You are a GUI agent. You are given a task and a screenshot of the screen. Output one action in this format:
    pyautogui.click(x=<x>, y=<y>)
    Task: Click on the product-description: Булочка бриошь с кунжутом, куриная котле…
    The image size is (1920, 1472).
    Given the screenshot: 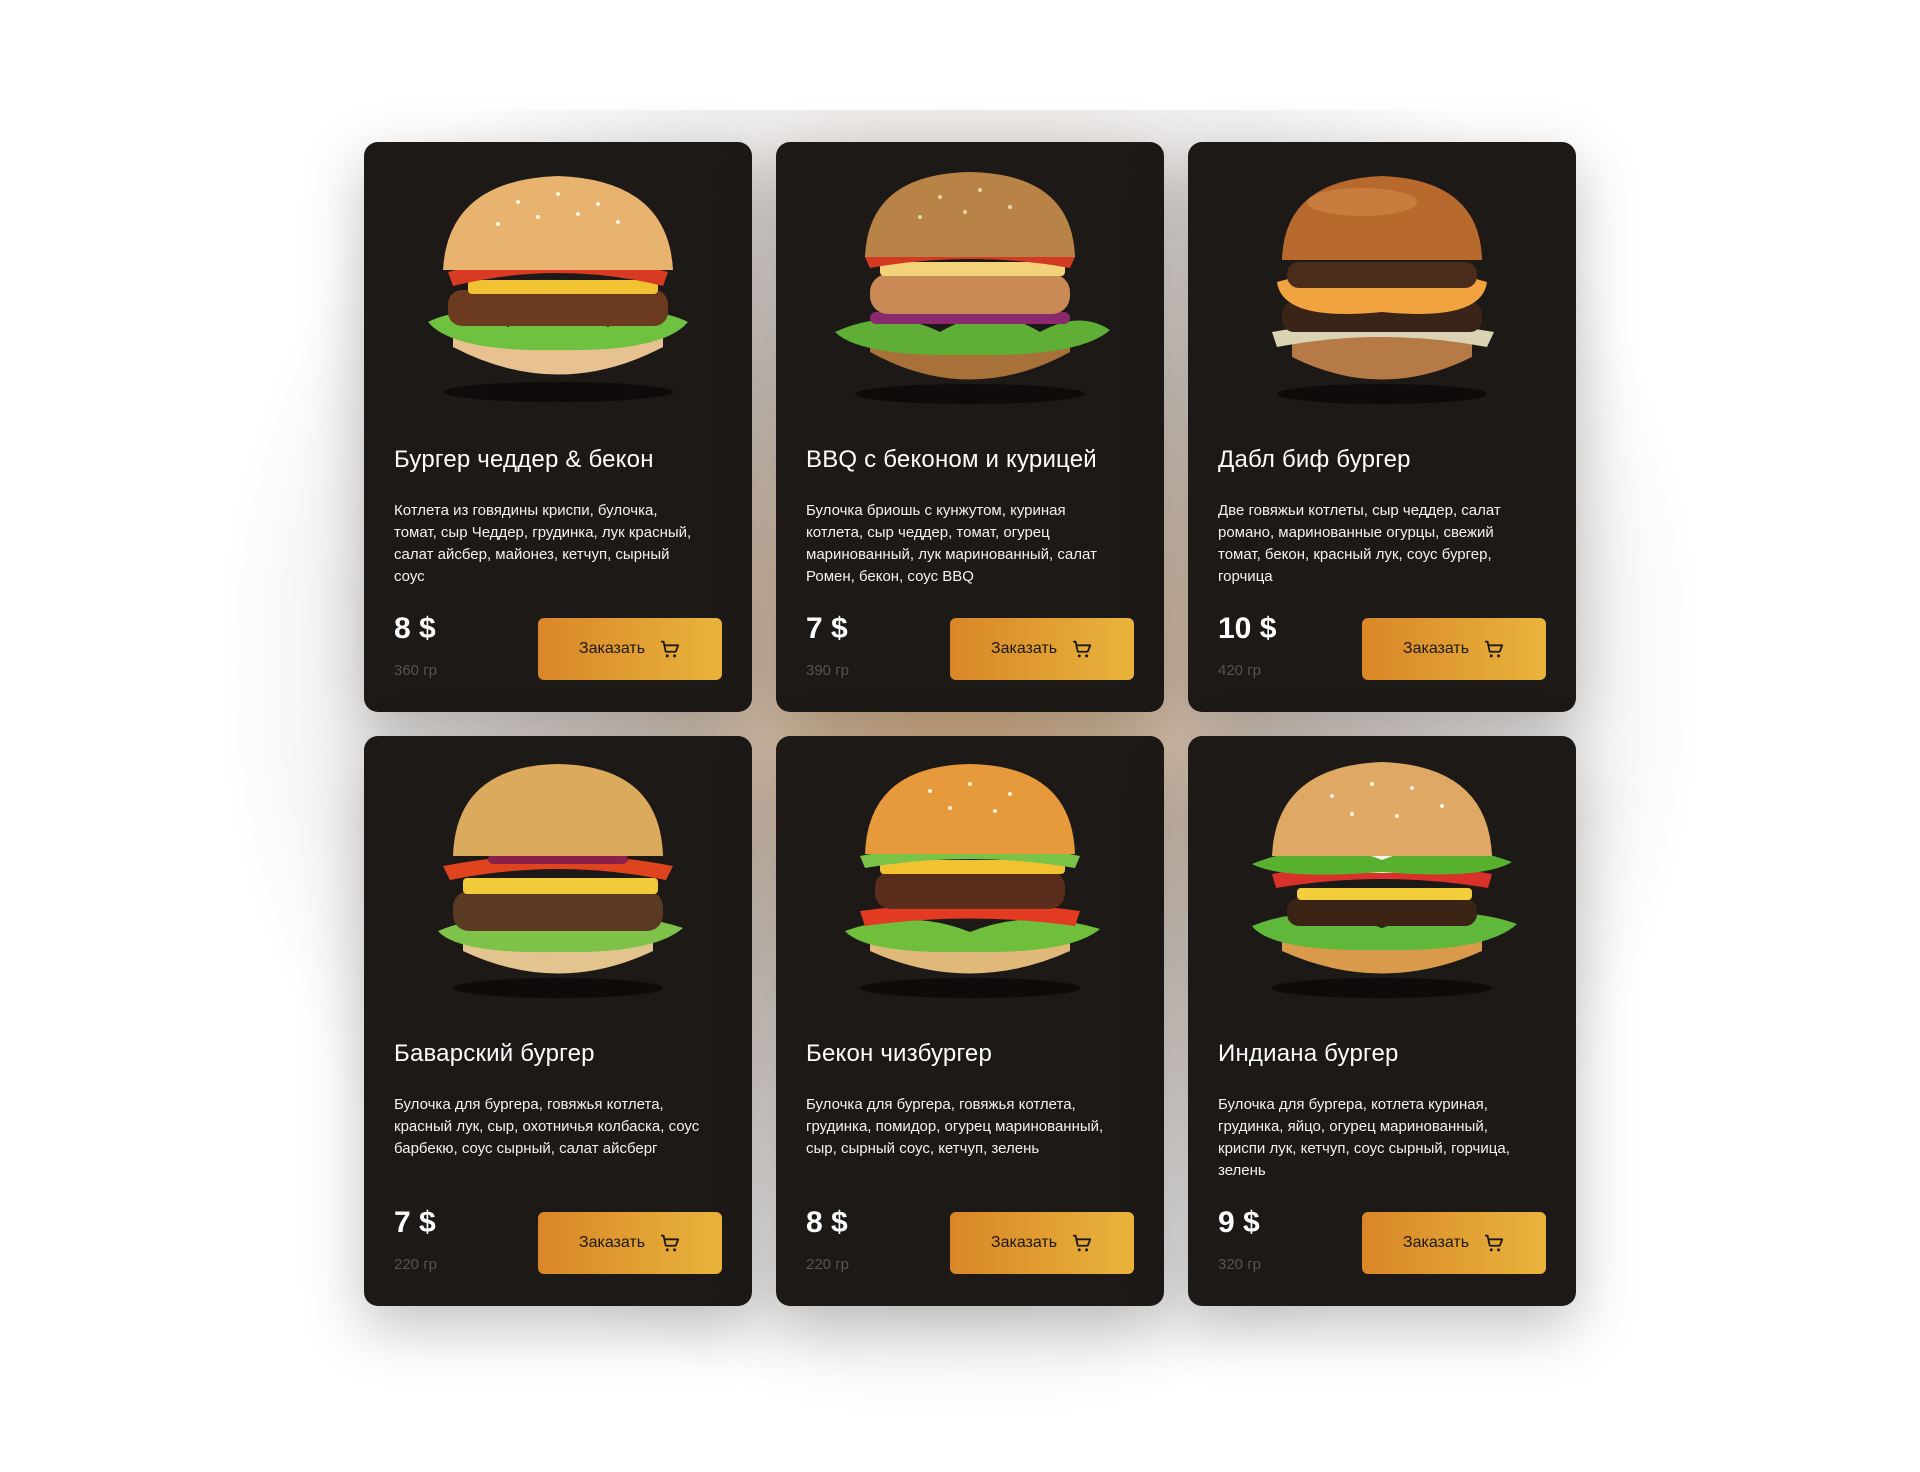 What is the action you would take?
    pyautogui.click(x=951, y=543)
    